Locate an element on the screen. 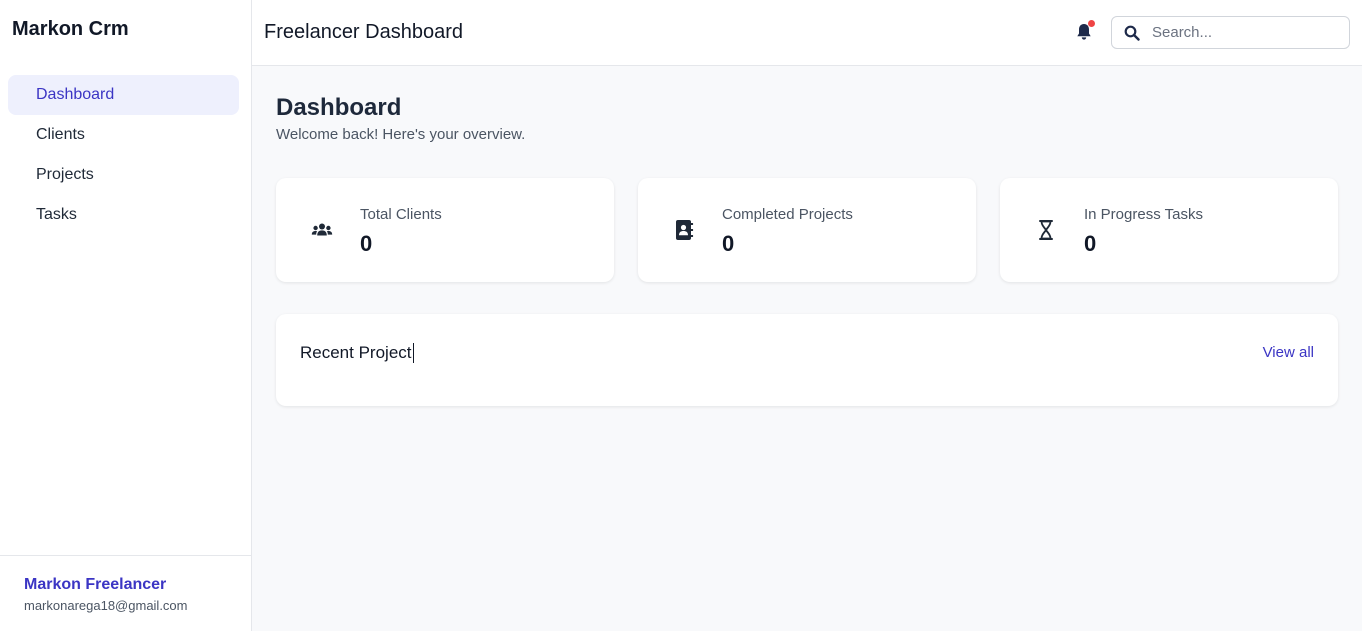 The width and height of the screenshot is (1362, 631). stat-card-in-progress-tasks: In Progress Tasks 0 is located at coordinates (1169, 230).